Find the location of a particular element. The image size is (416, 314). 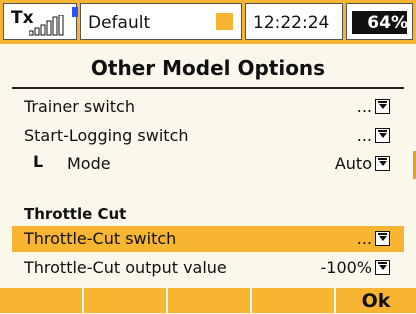

battery-panel: 64% is located at coordinates (379, 21).